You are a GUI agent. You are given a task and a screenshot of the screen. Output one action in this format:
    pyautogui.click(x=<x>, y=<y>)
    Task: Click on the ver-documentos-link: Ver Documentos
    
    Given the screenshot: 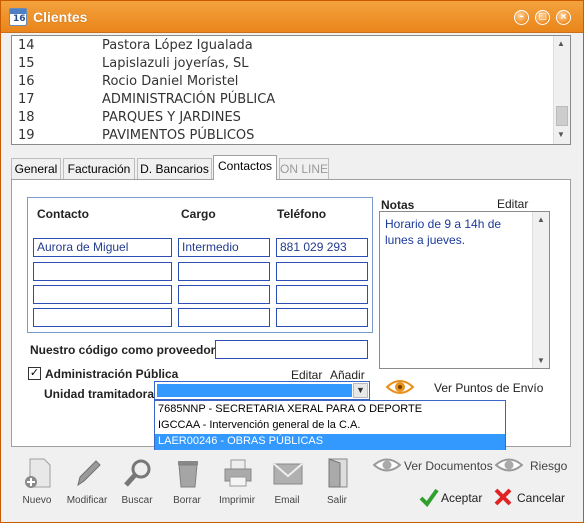 What is the action you would take?
    pyautogui.click(x=448, y=466)
    